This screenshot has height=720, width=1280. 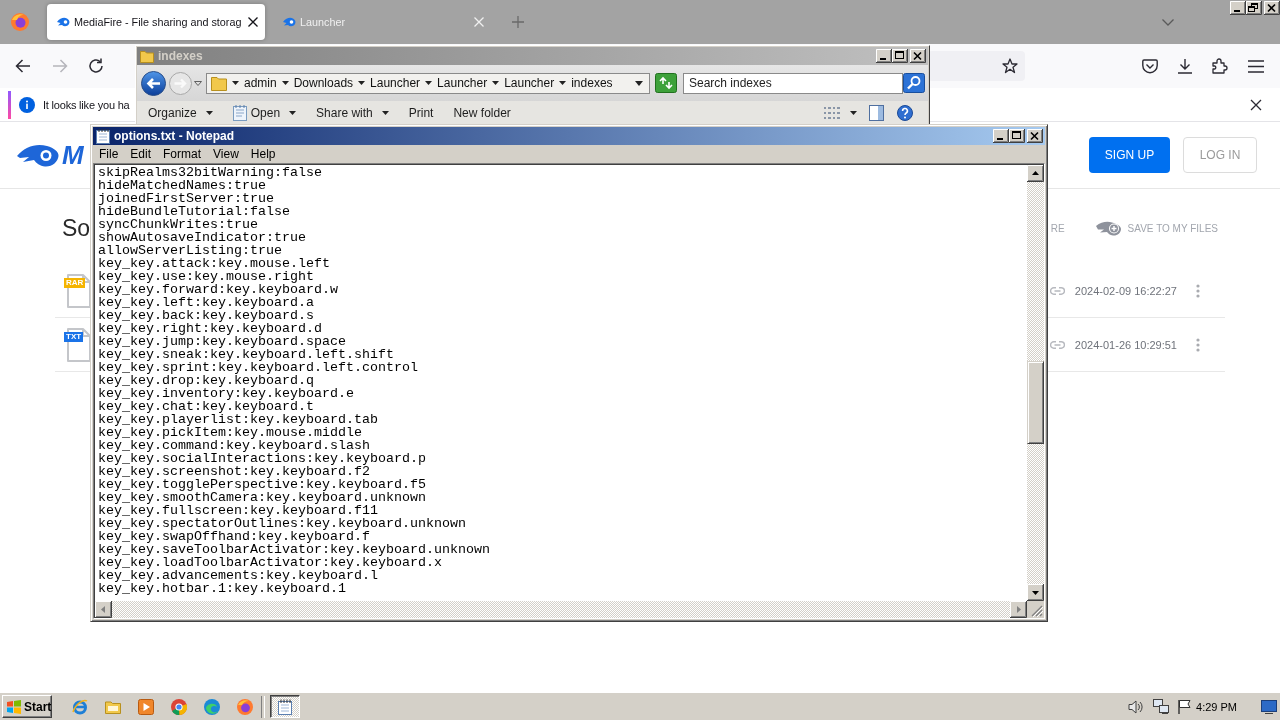 What do you see at coordinates (1220, 66) in the screenshot?
I see `puzzle-icon` at bounding box center [1220, 66].